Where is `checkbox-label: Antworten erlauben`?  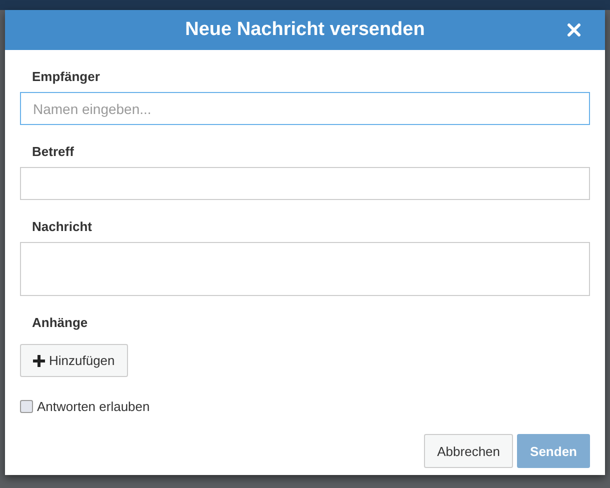
checkbox-label: Antworten erlauben is located at coordinates (93, 406).